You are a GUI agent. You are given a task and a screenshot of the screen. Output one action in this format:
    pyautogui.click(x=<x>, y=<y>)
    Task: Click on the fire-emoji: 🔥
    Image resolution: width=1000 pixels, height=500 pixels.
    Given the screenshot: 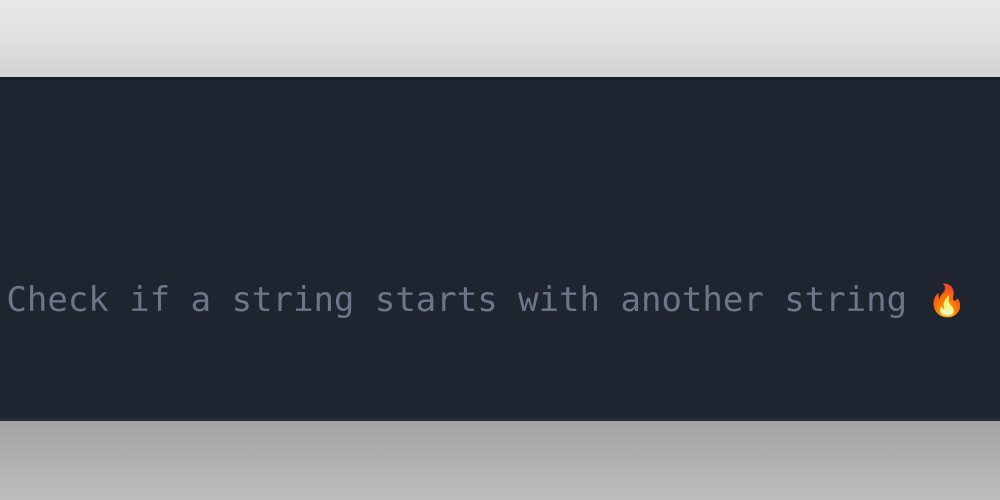 What is the action you would take?
    pyautogui.click(x=947, y=301)
    